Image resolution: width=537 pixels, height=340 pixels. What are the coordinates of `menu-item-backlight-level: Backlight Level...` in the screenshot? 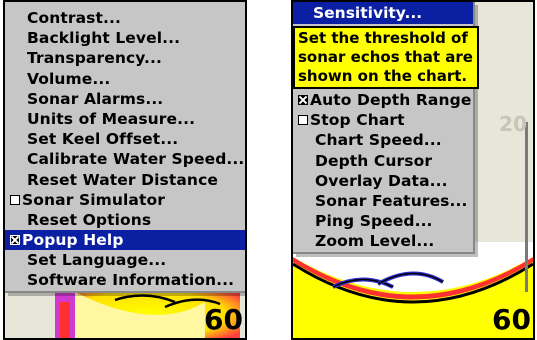 It's located at (125, 38).